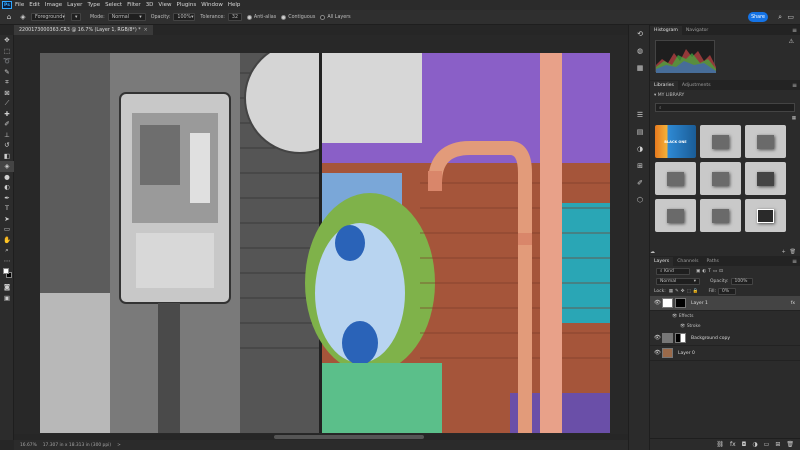 The width and height of the screenshot is (800, 450). What do you see at coordinates (9, 17) in the screenshot?
I see `home-icon: ⌂` at bounding box center [9, 17].